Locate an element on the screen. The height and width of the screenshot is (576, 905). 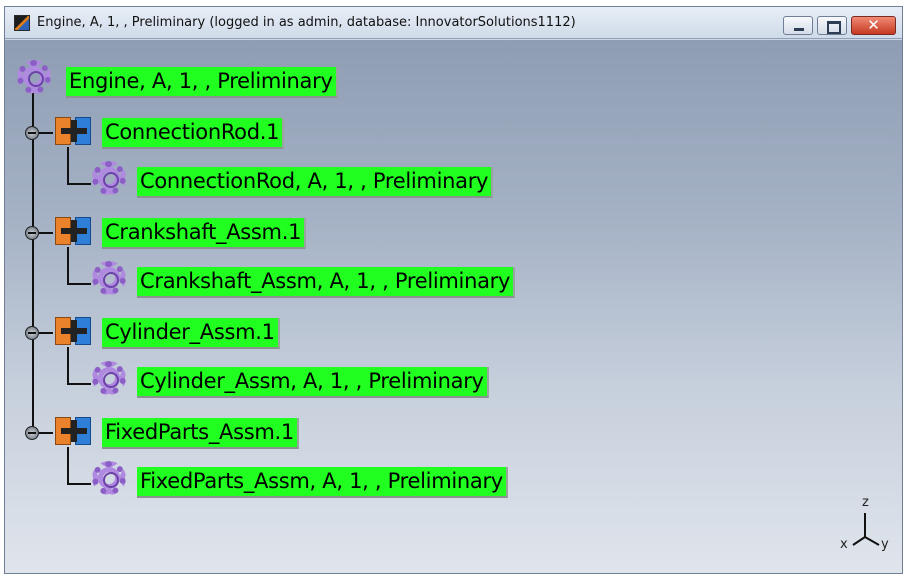
tree-node-part: Crankshaft_Assm, A, 1, , Preliminary is located at coordinates (326, 282).